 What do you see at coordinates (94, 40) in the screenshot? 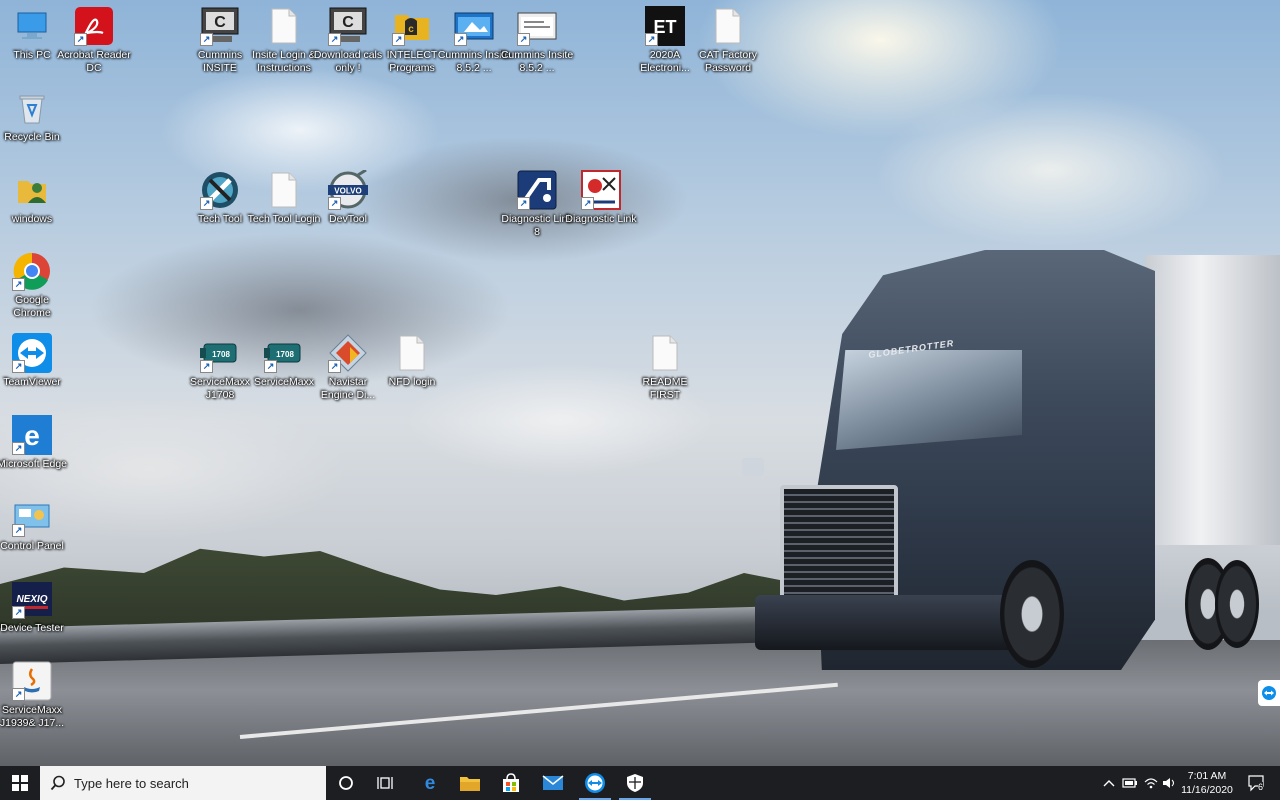
I see `desktop-icon-acrobat: ↗ Acrobat Reader DC` at bounding box center [94, 40].